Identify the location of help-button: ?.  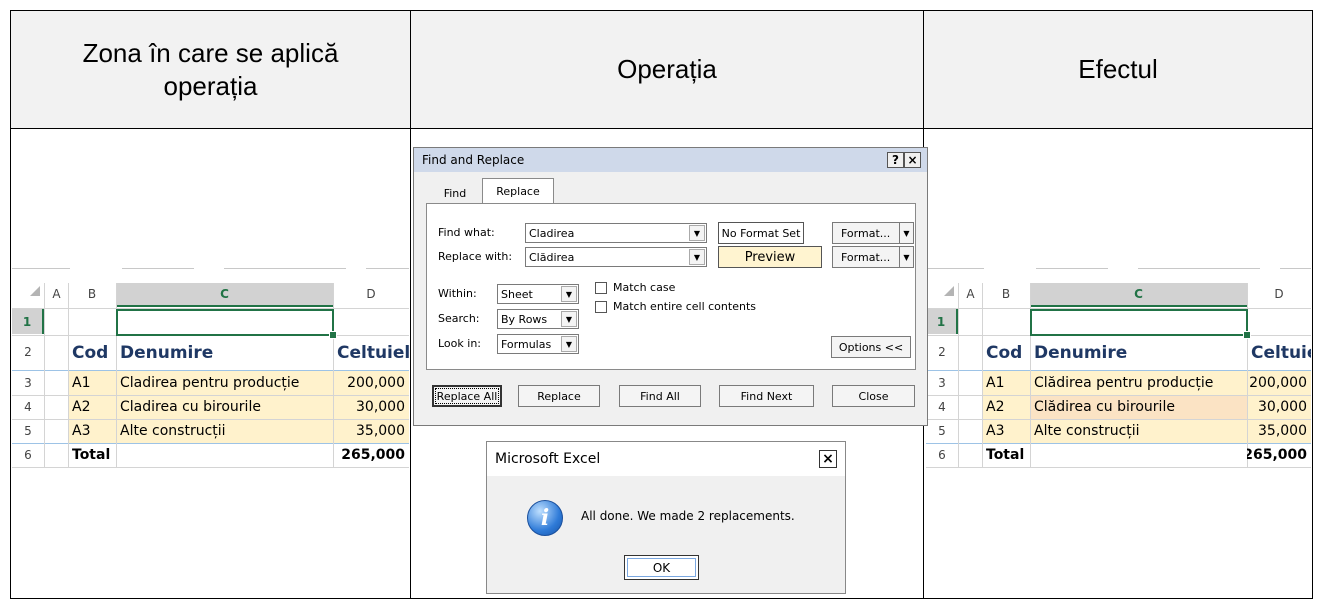
(895, 160).